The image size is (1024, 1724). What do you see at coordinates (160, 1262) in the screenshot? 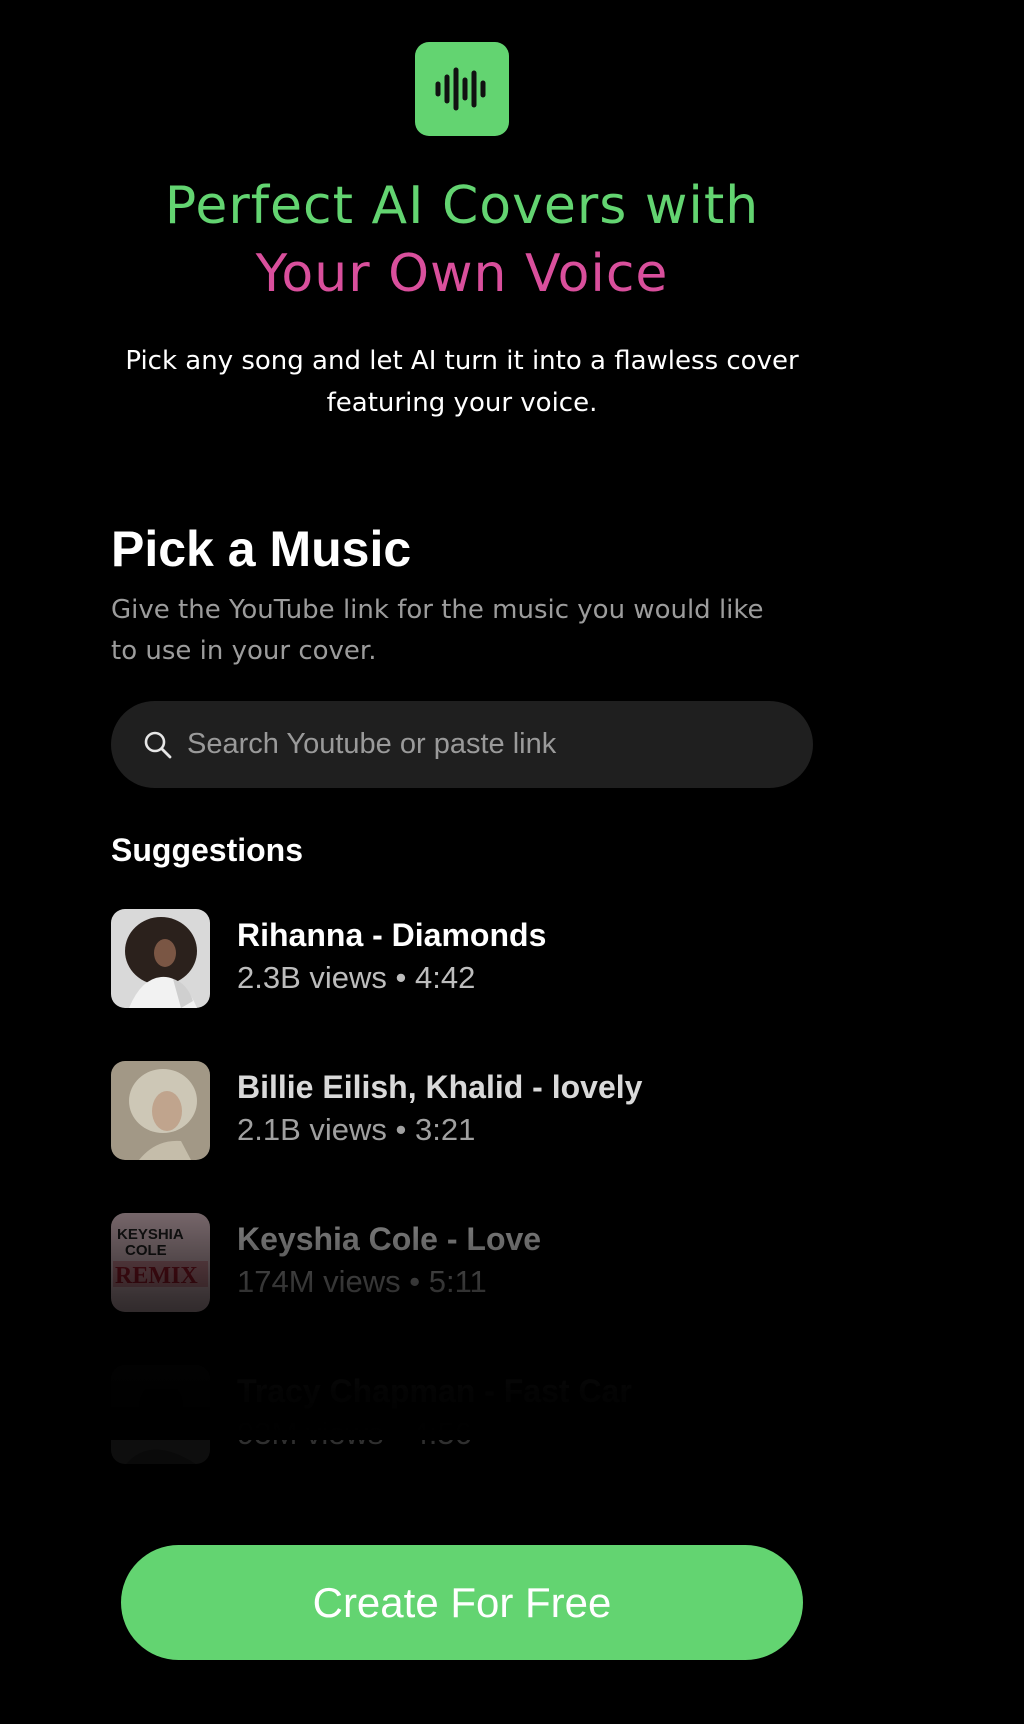
I see `song-thumbnail: KEYSHIA COLE REMIX` at bounding box center [160, 1262].